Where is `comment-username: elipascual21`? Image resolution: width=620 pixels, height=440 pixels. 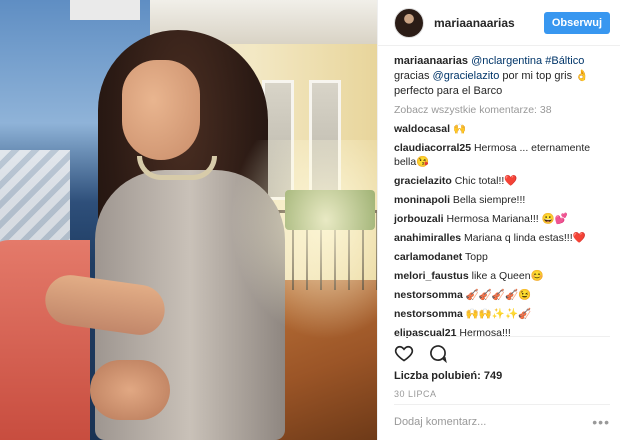
comment-username: elipascual21 is located at coordinates (425, 333).